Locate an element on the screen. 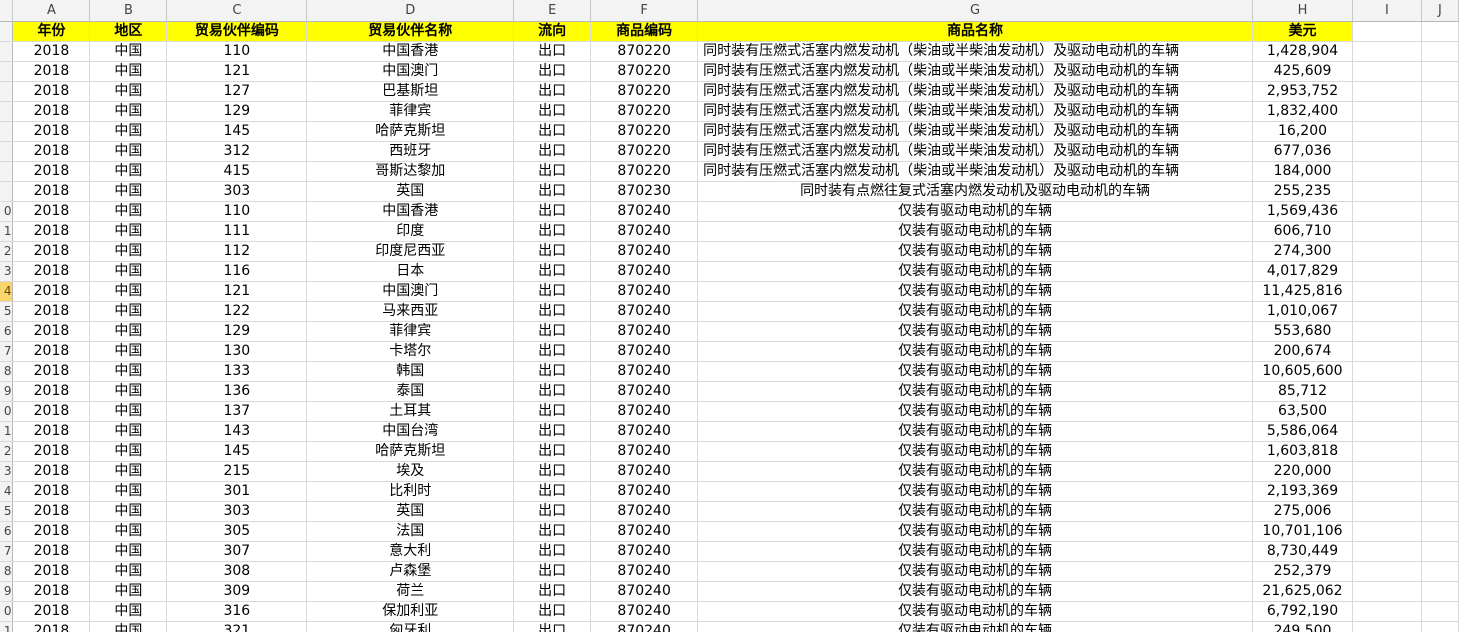 The width and height of the screenshot is (1459, 632). cell-usd: 252,379 is located at coordinates (1302, 571).